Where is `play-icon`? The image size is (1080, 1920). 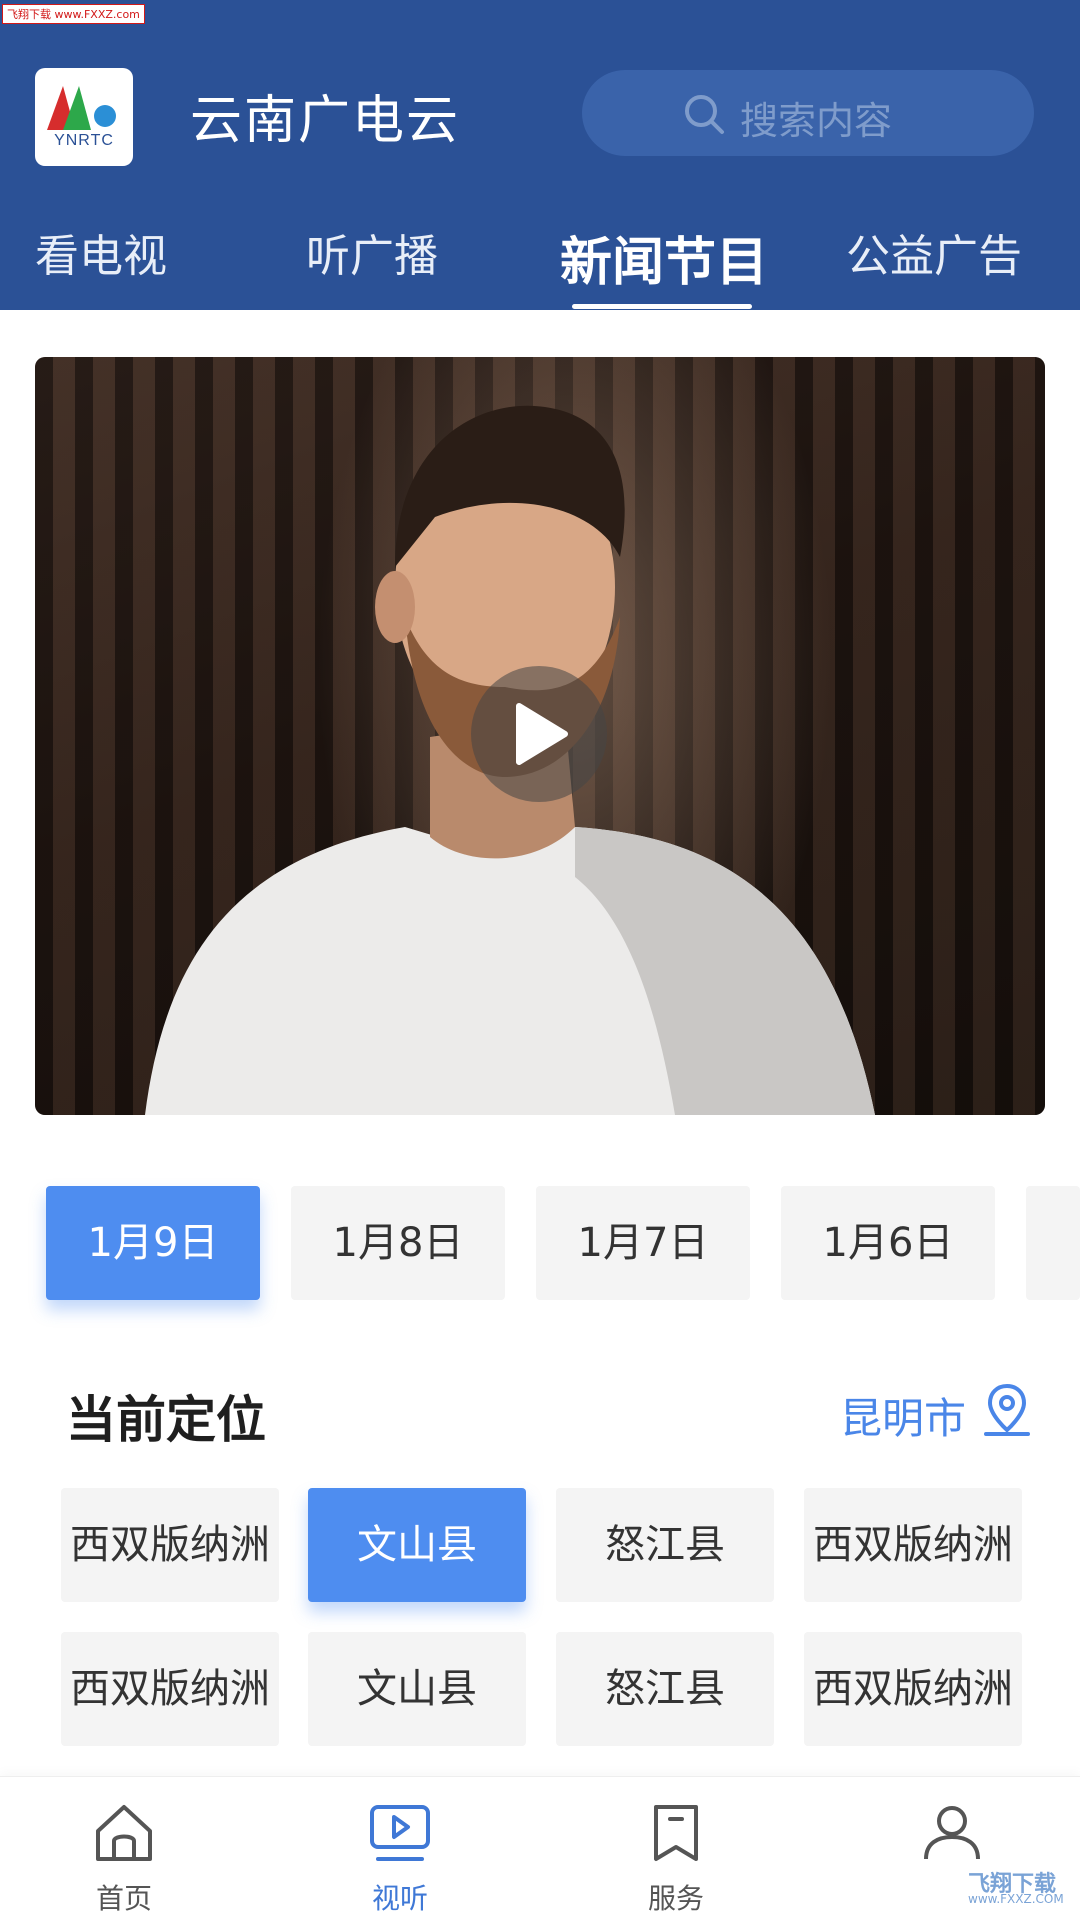 play-icon is located at coordinates (542, 734).